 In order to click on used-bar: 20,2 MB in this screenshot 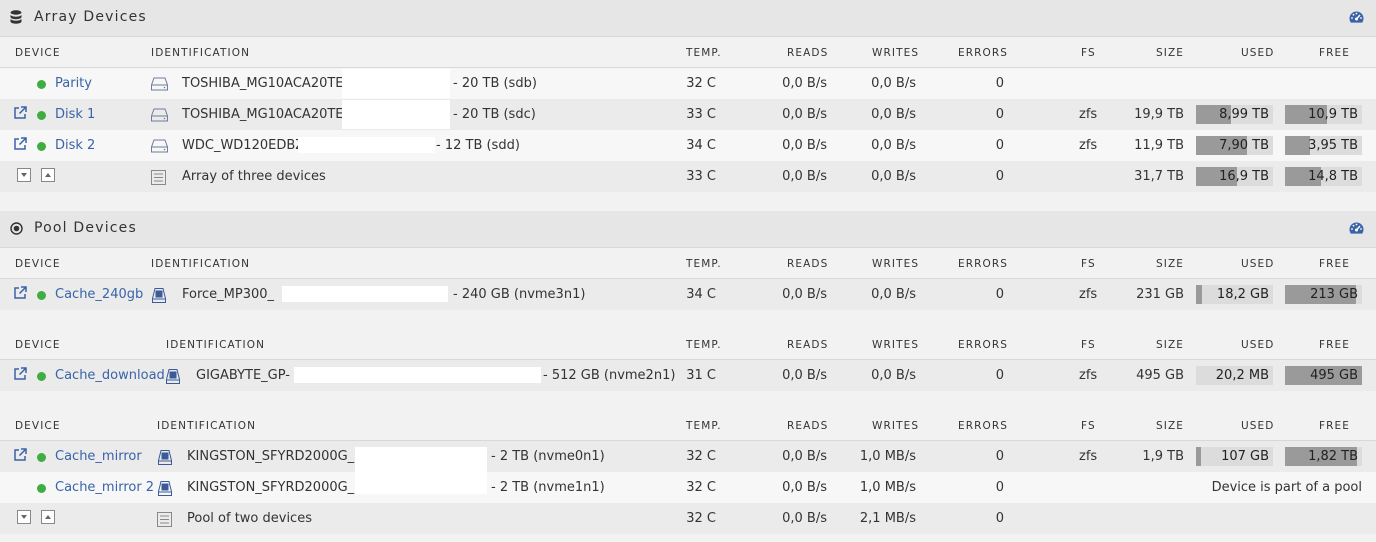, I will do `click(1234, 375)`.